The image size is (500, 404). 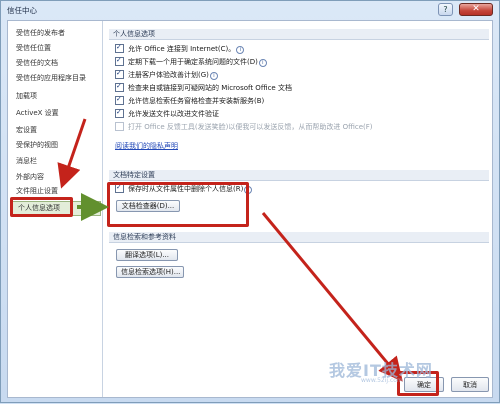 What do you see at coordinates (56, 33) in the screenshot?
I see `sidebar-item-trusted-publishers: 受信任的发布者` at bounding box center [56, 33].